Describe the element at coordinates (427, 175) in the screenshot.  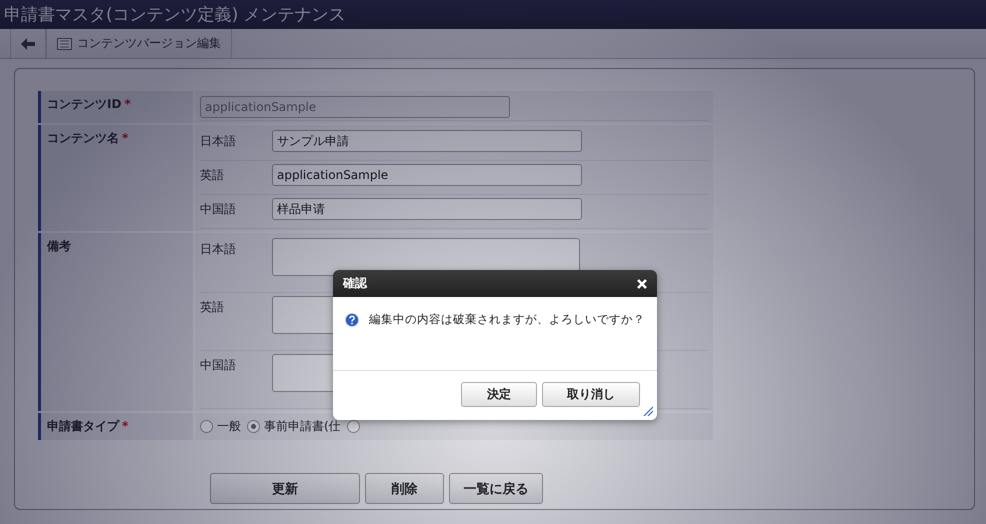
I see `text-field: applicationSample` at that location.